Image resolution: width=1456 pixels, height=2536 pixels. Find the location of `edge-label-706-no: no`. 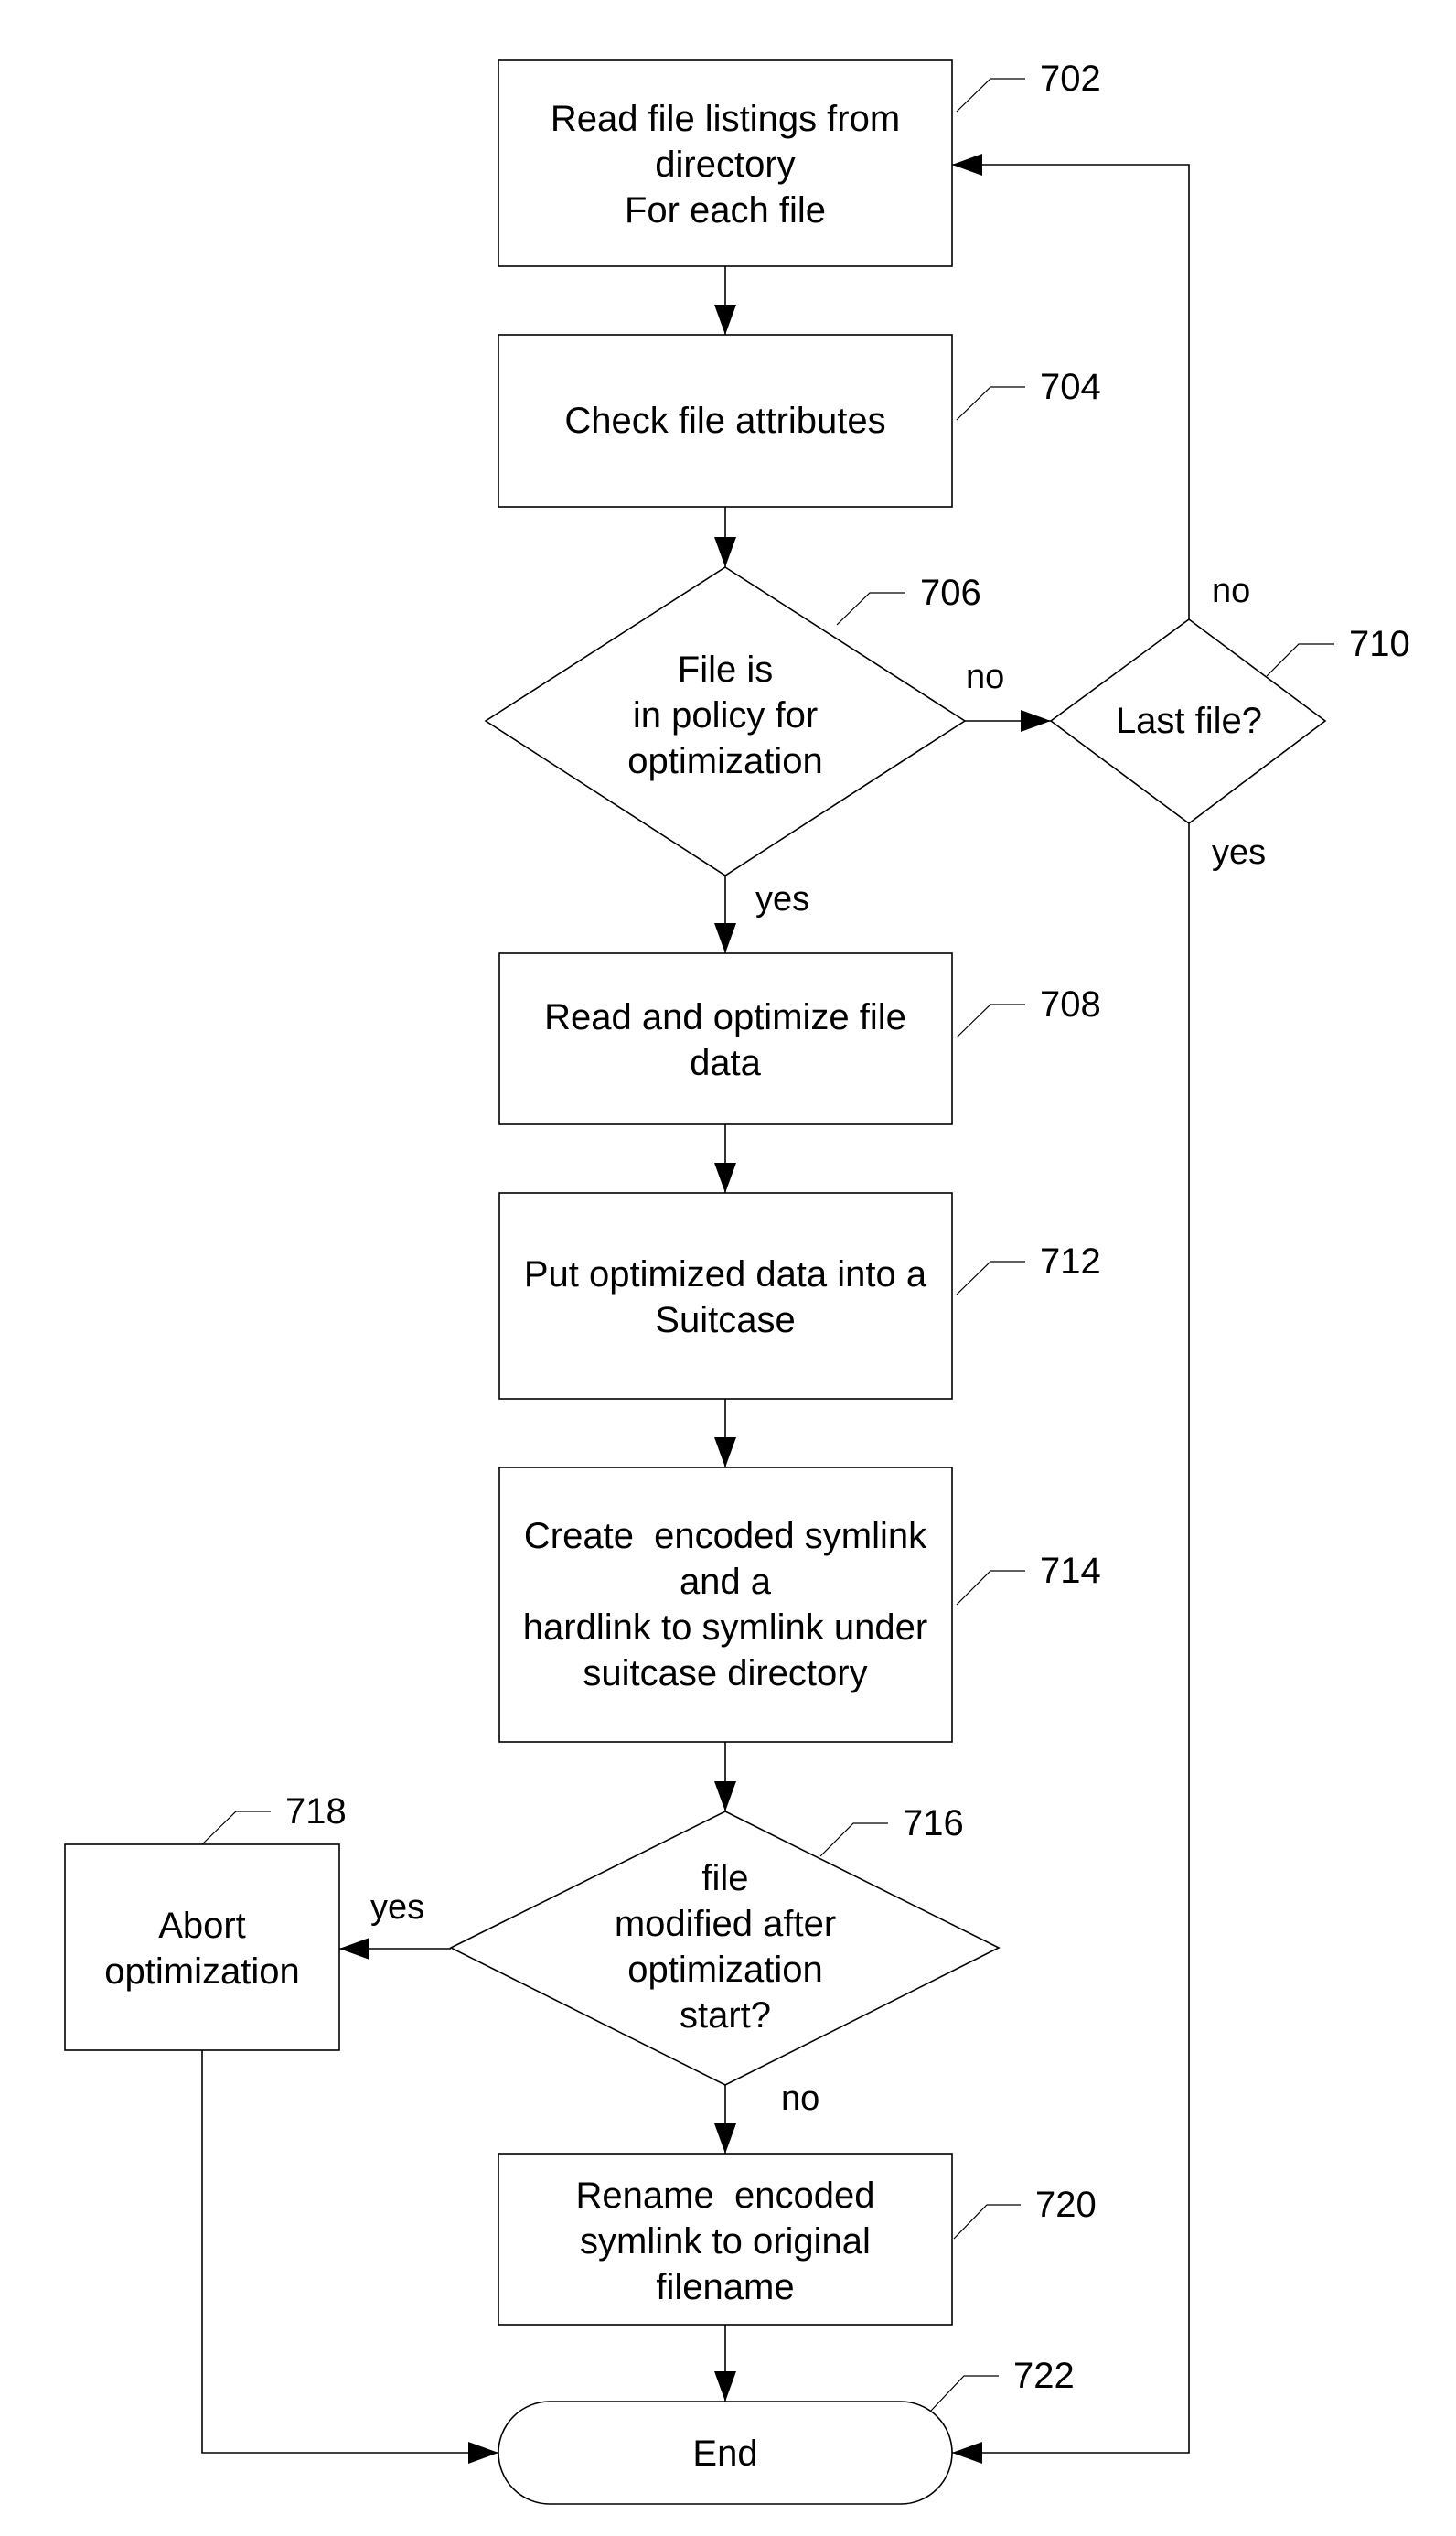

edge-label-706-no: no is located at coordinates (985, 677).